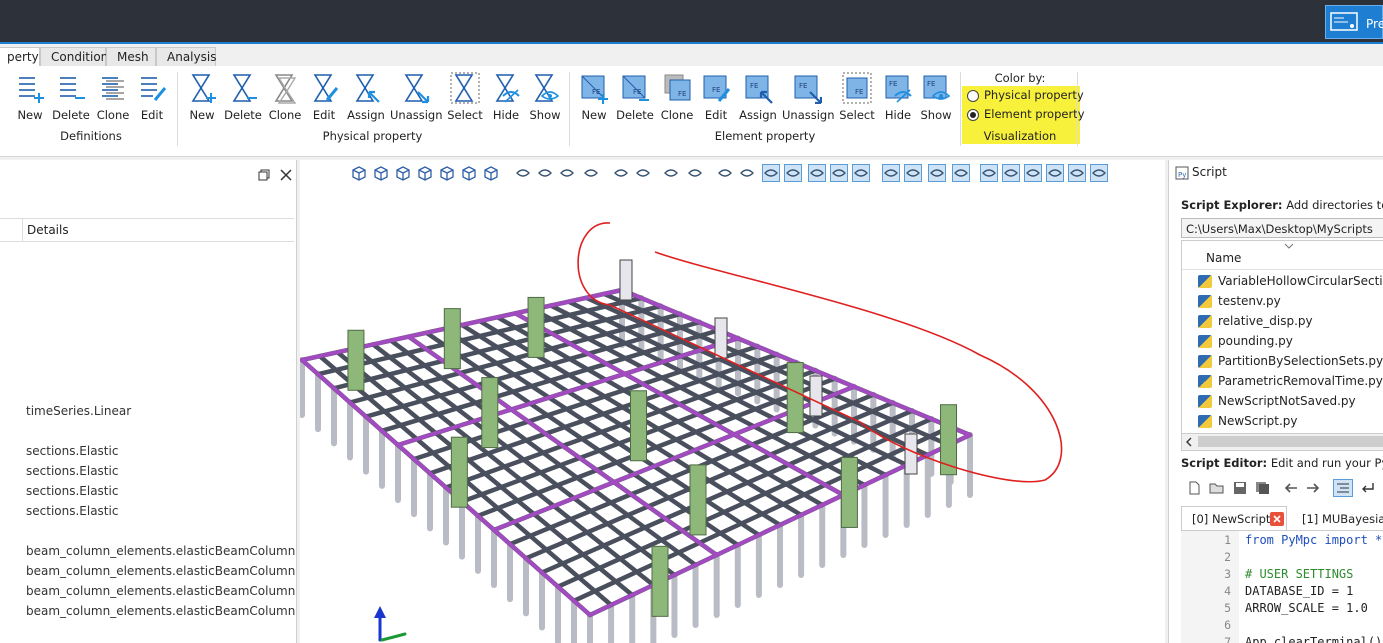 The image size is (1383, 643). Describe the element at coordinates (30, 97) in the screenshot. I see `definition-new-button: New` at that location.